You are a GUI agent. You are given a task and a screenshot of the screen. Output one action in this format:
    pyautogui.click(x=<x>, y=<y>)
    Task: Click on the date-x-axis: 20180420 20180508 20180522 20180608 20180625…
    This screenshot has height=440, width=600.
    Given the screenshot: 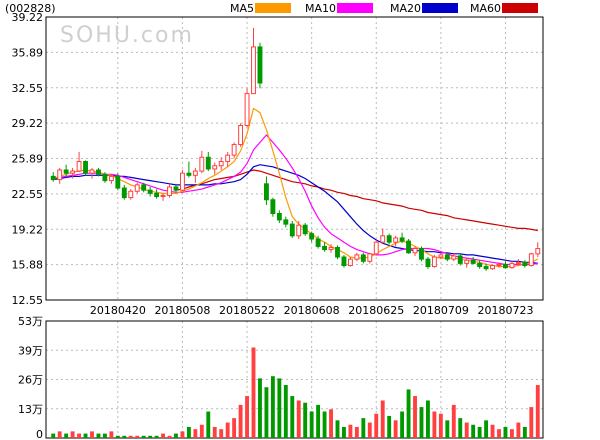 What is the action you would take?
    pyautogui.click(x=312, y=310)
    